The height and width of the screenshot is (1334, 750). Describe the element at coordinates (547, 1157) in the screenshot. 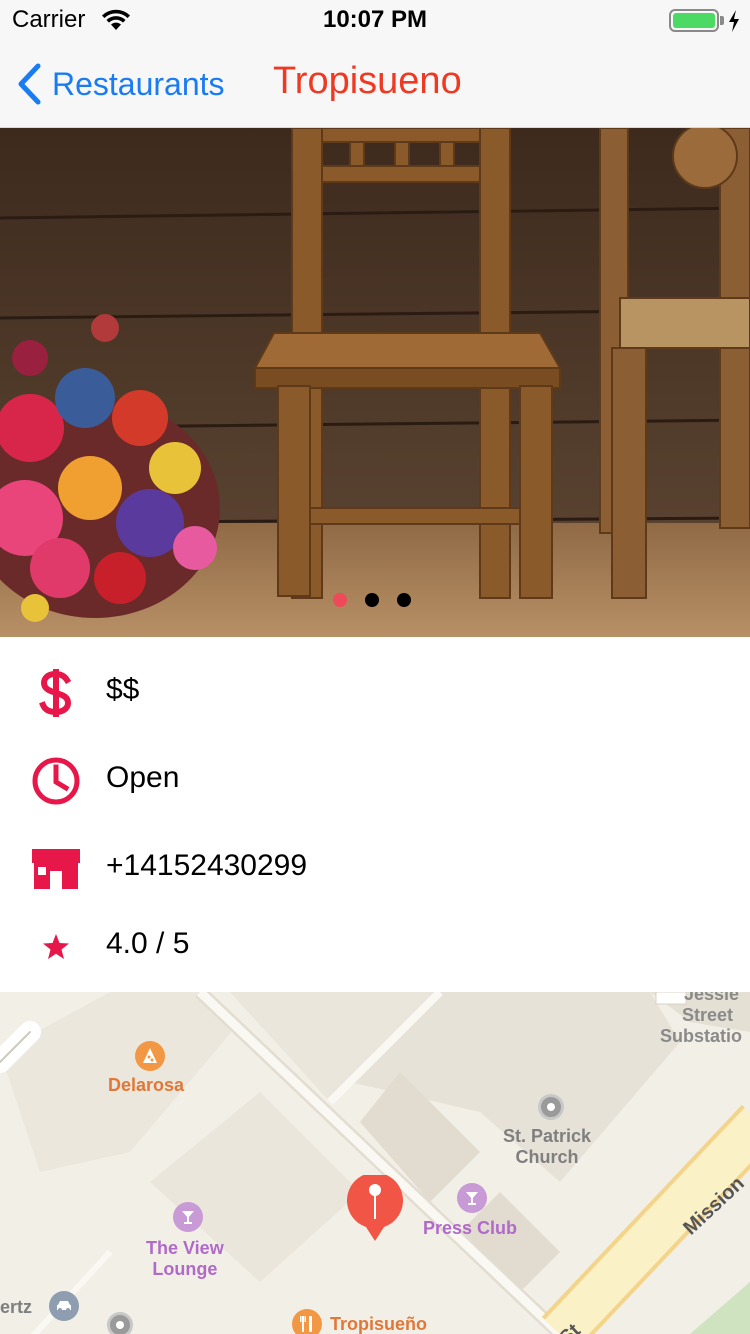

I see `st-patrick-line-2: Church` at that location.